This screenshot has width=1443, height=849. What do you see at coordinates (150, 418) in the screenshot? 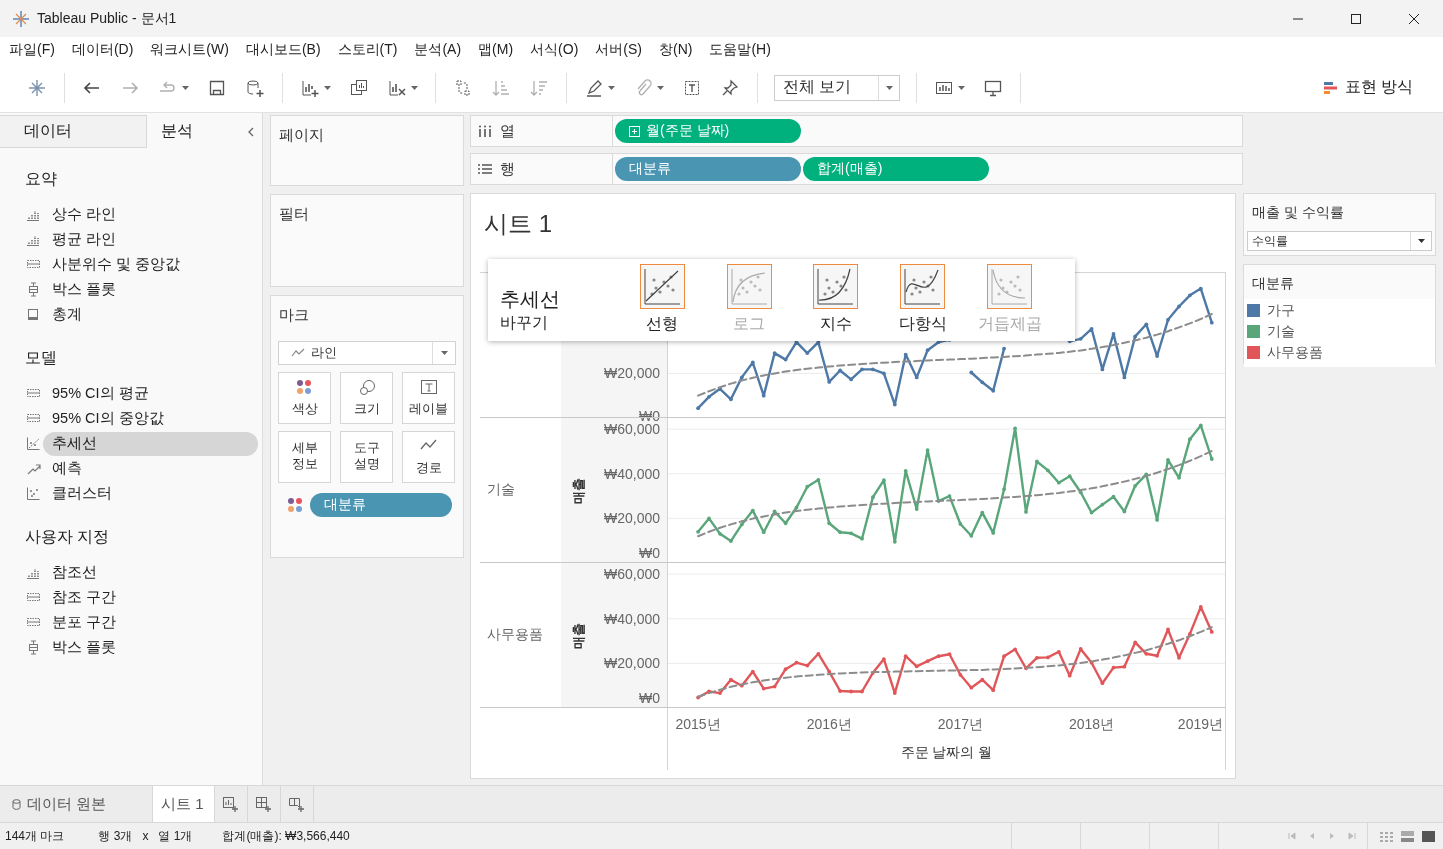
I see `analytics-item: 95% CI의 중앙값` at bounding box center [150, 418].